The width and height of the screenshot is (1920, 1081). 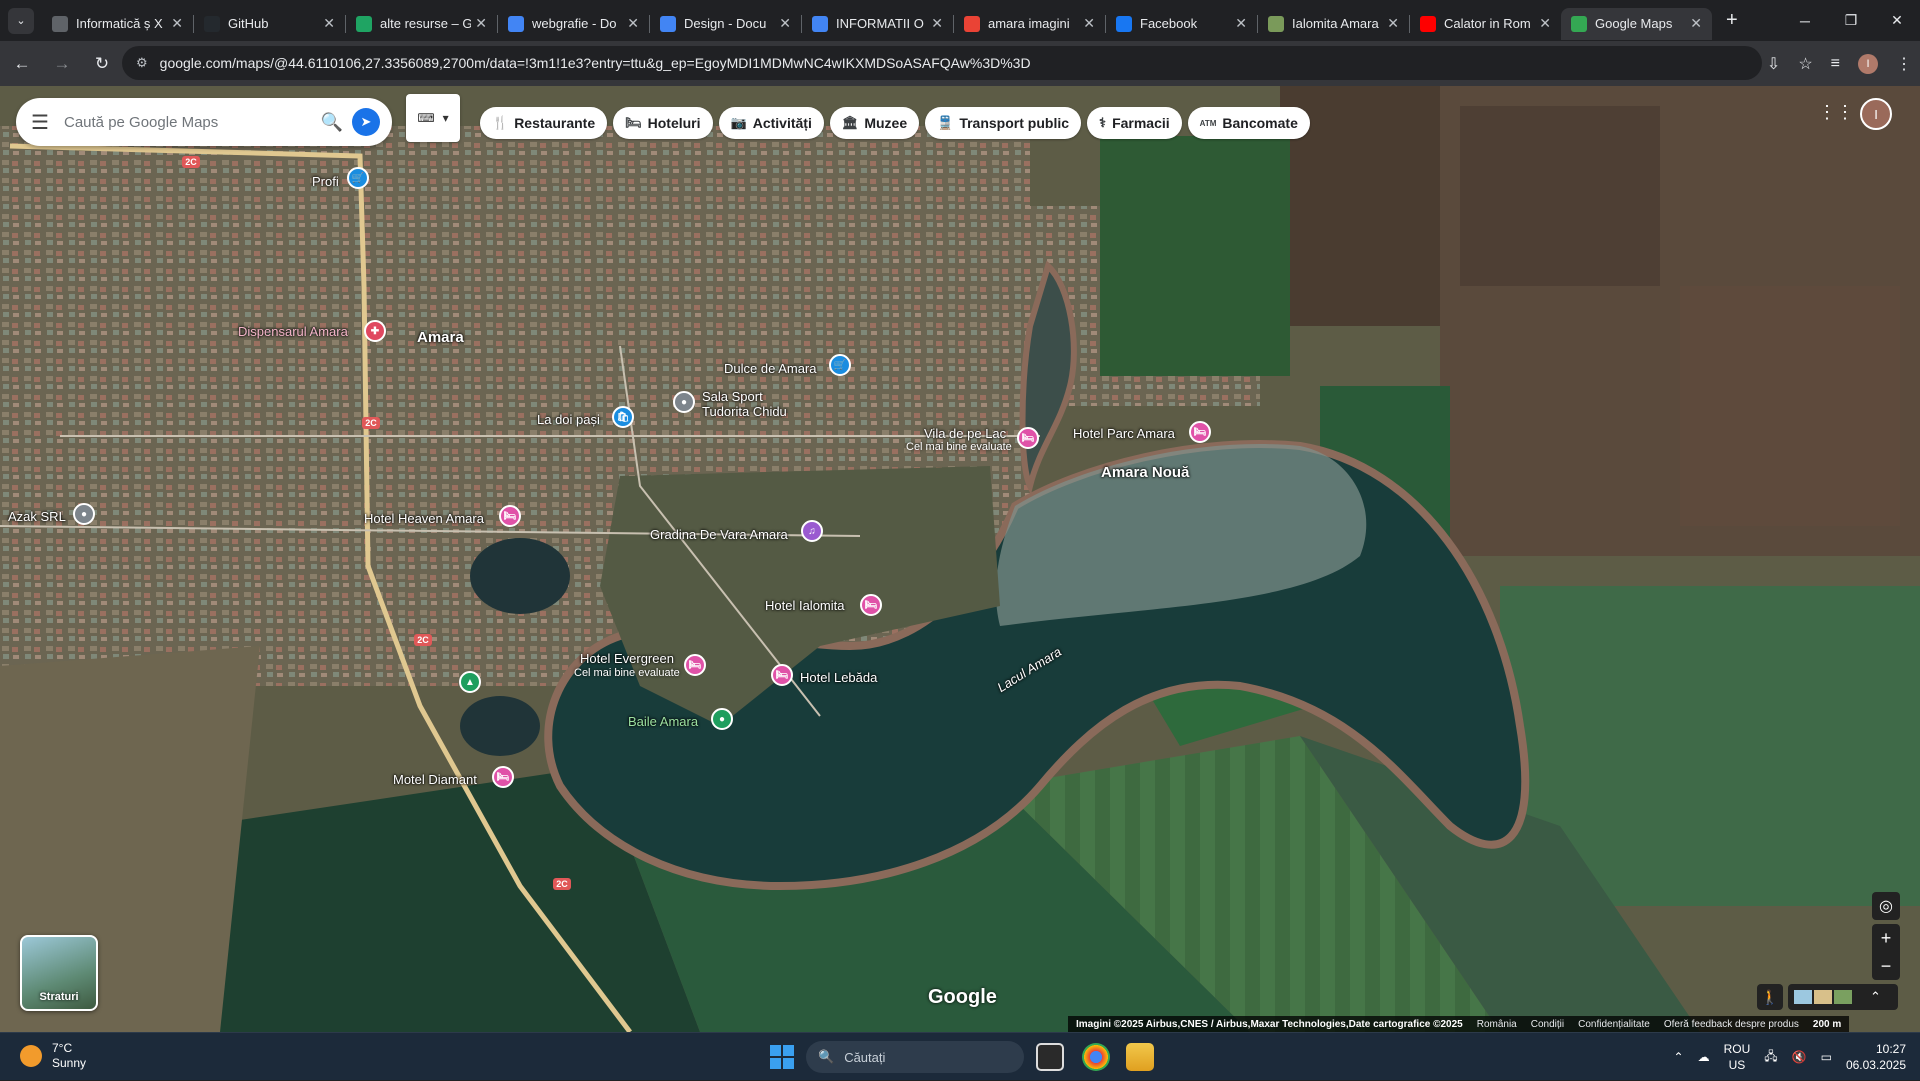 What do you see at coordinates (1547, 1024) in the screenshot?
I see `footer-link: Condiții` at bounding box center [1547, 1024].